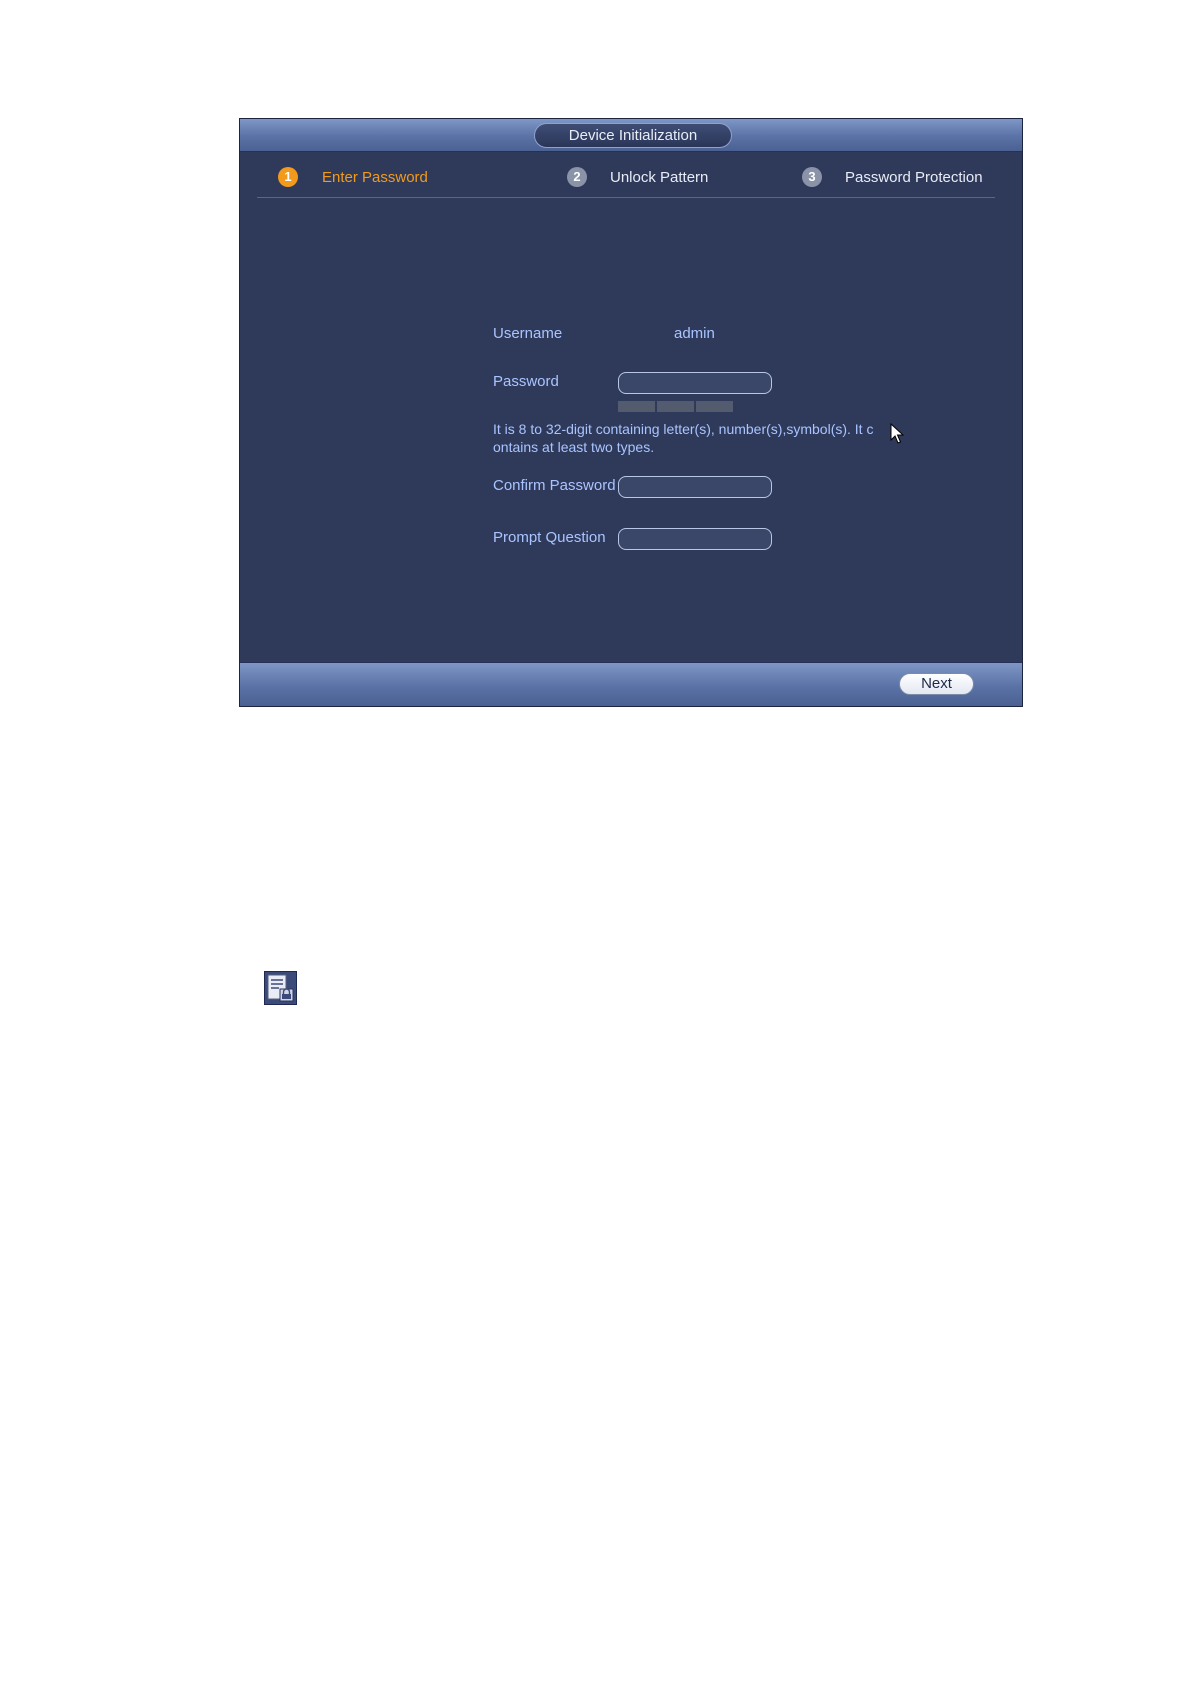 Image resolution: width=1191 pixels, height=1684 pixels. What do you see at coordinates (659, 177) in the screenshot?
I see `step-label-unlock-pattern: Unlock Pattern` at bounding box center [659, 177].